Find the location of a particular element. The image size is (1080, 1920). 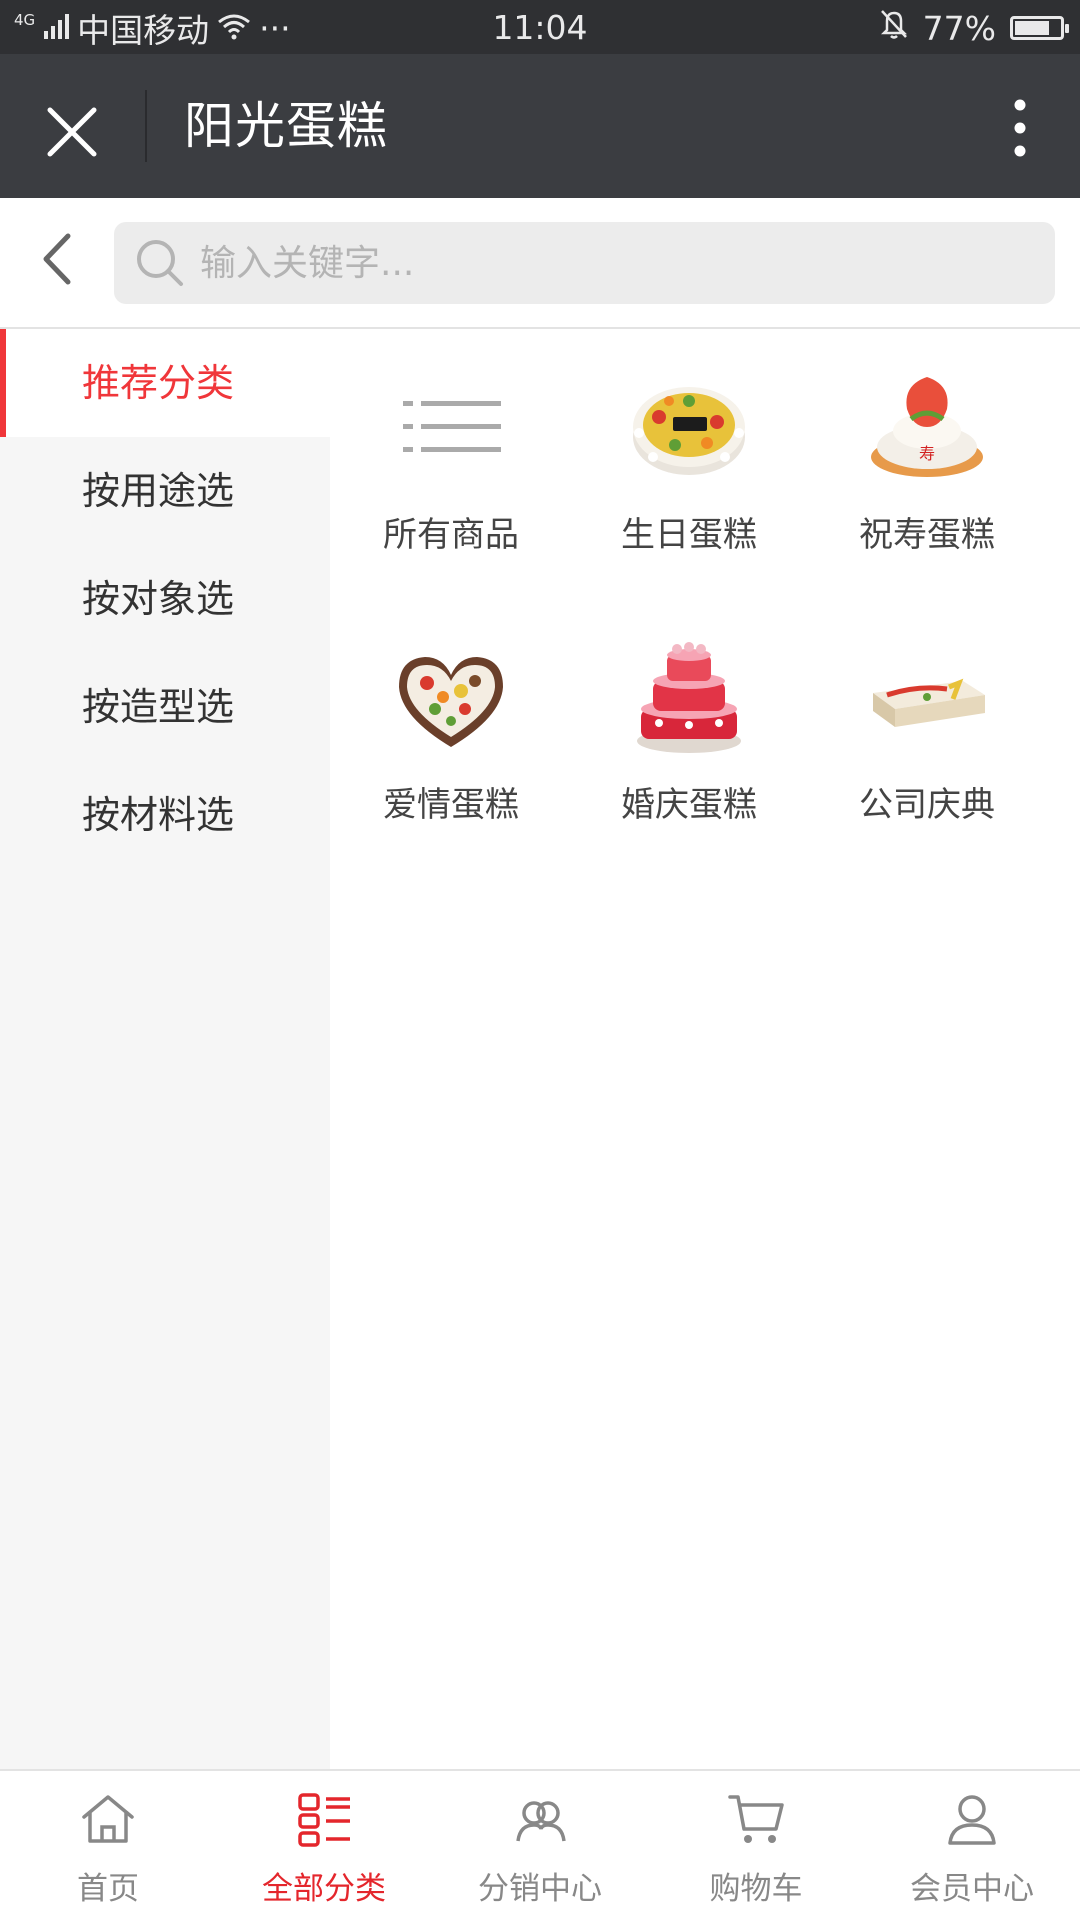

close-button is located at coordinates (72, 132).